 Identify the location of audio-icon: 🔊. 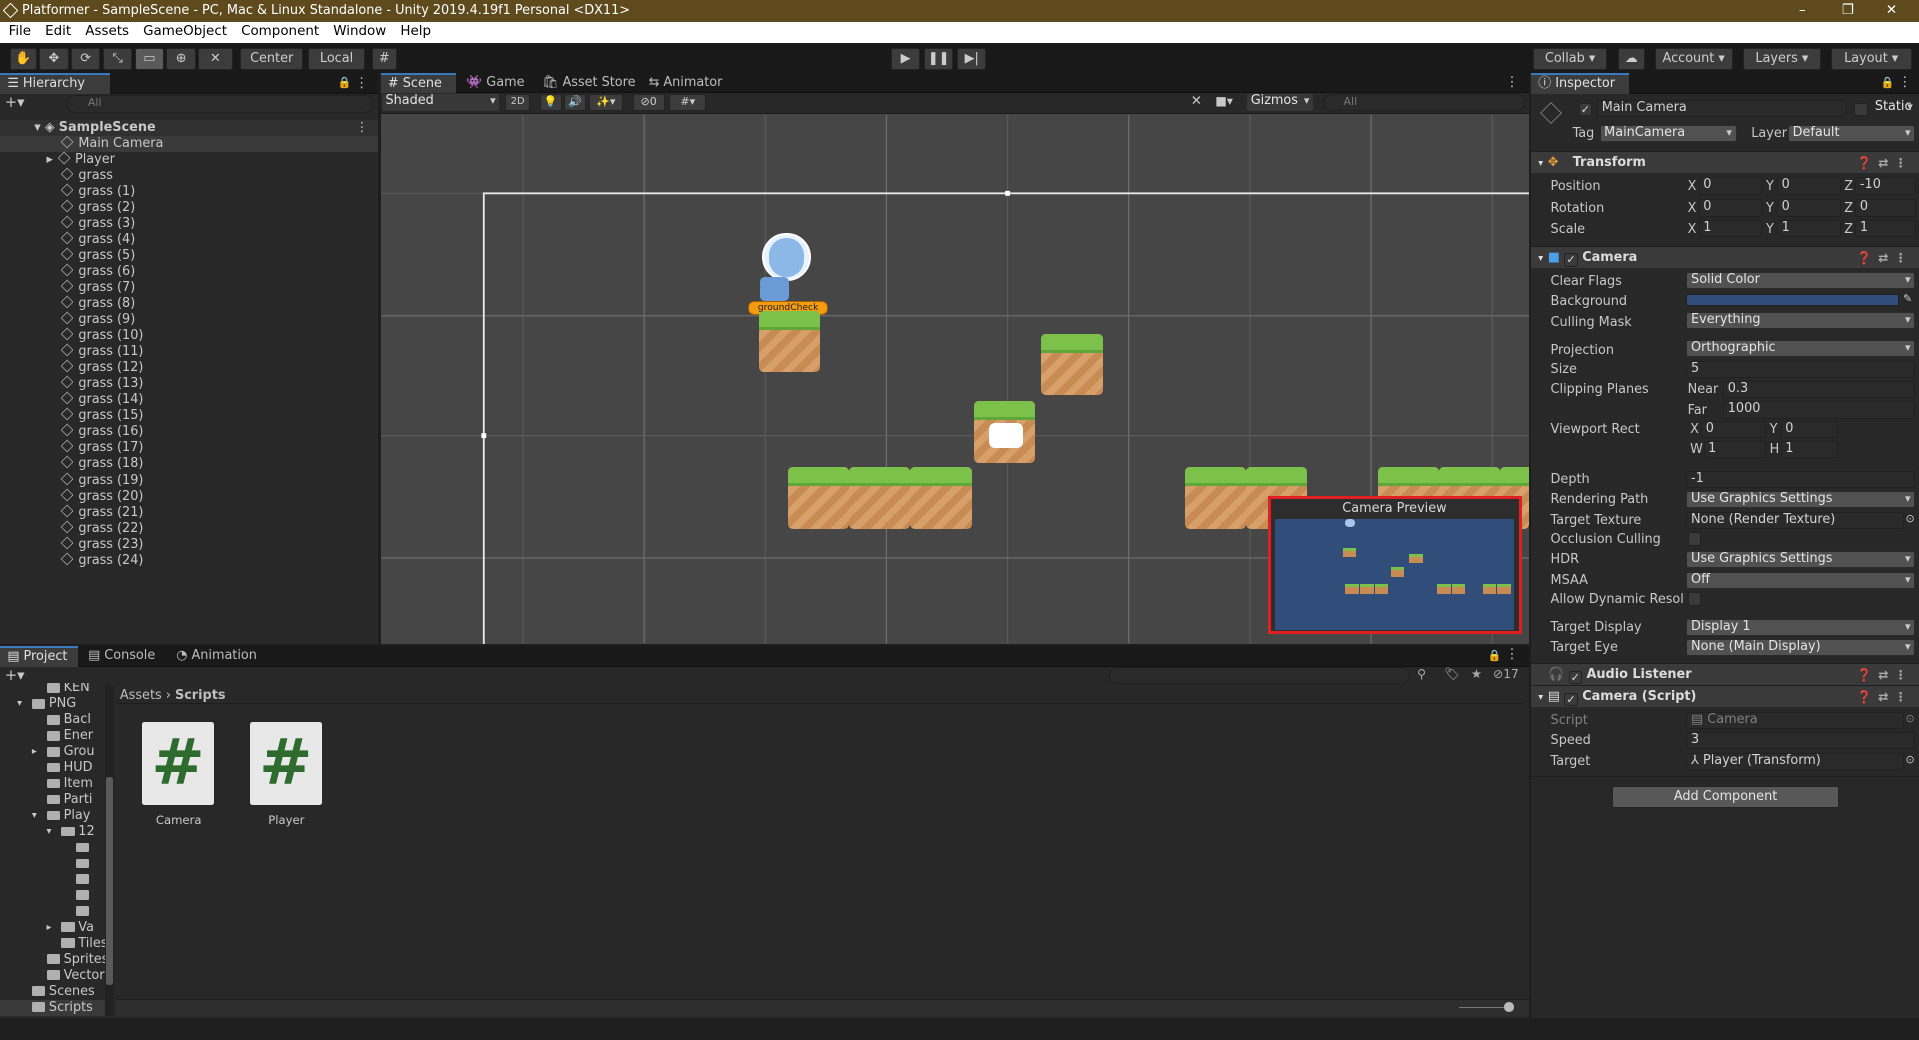
(575, 103).